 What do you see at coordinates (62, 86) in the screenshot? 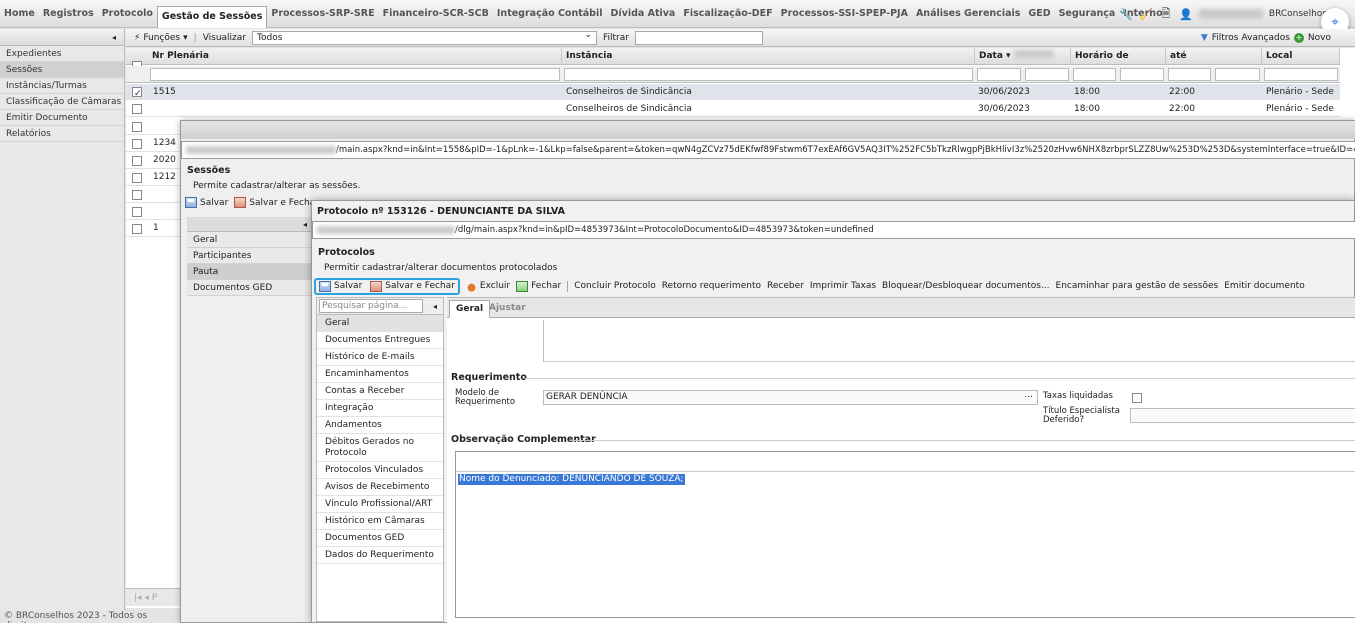
I see `sidebar-item-instancias-turmas: Instâncias/Turmas` at bounding box center [62, 86].